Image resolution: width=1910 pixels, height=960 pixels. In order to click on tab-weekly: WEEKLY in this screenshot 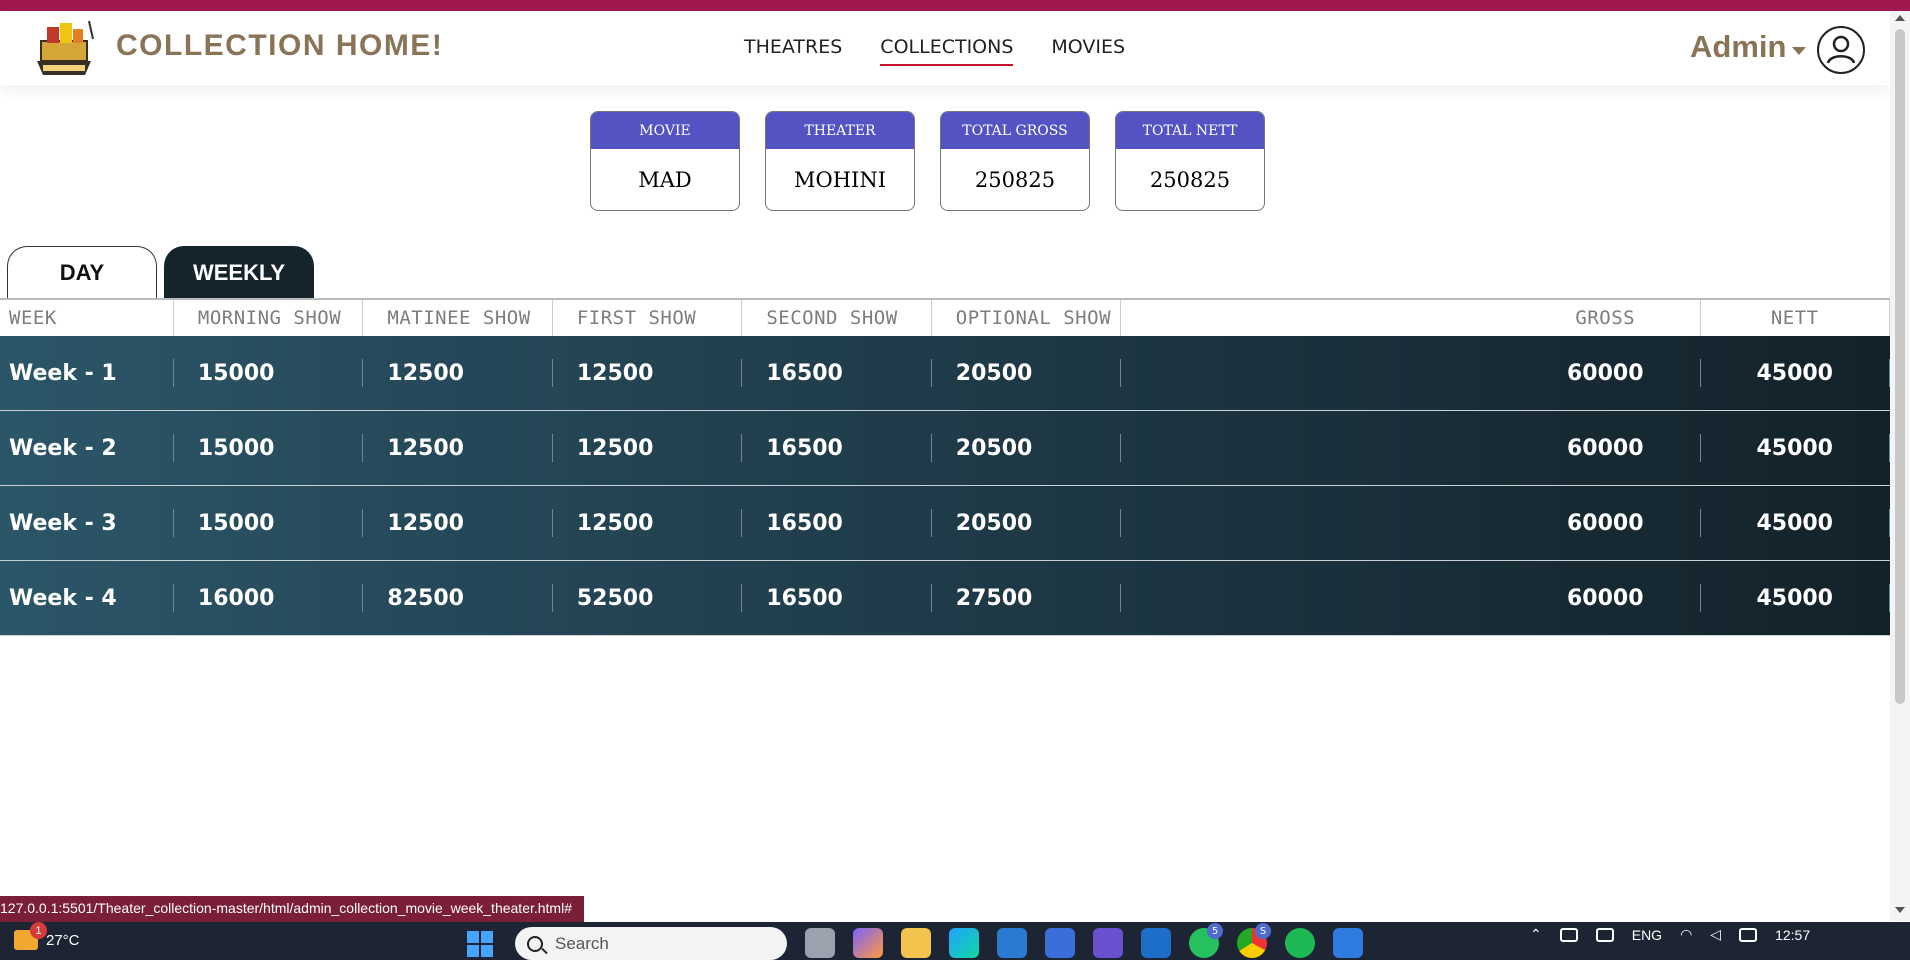, I will do `click(239, 272)`.